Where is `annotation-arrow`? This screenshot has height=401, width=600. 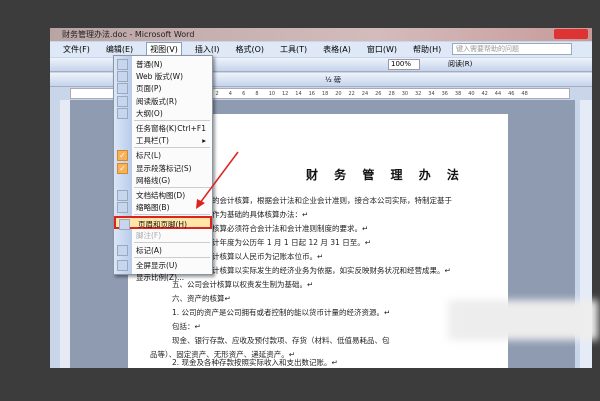 annotation-arrow is located at coordinates (217, 180).